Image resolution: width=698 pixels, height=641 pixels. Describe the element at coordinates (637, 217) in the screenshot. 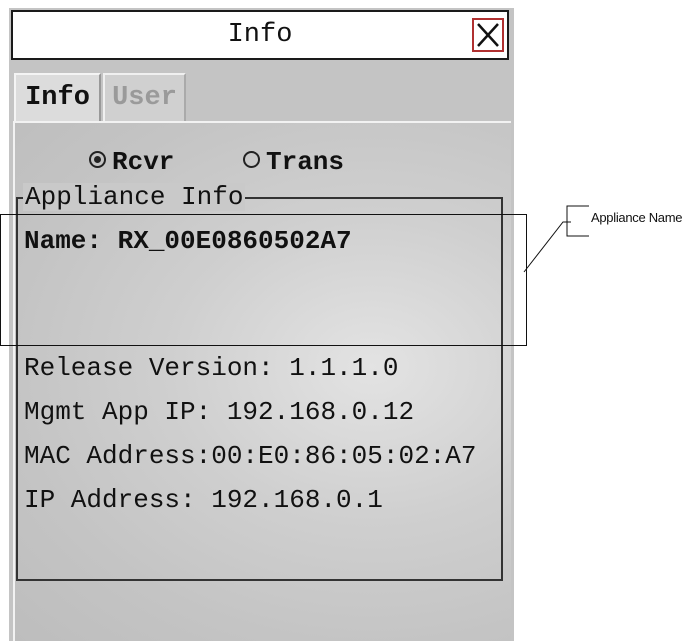

I see `callout-label: Appliance Name` at that location.